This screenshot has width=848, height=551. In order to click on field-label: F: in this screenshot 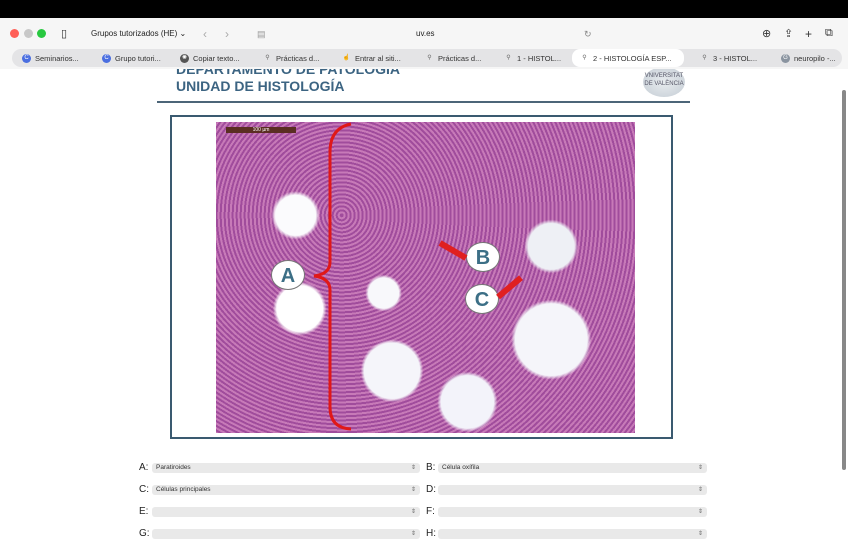, I will do `click(430, 511)`.